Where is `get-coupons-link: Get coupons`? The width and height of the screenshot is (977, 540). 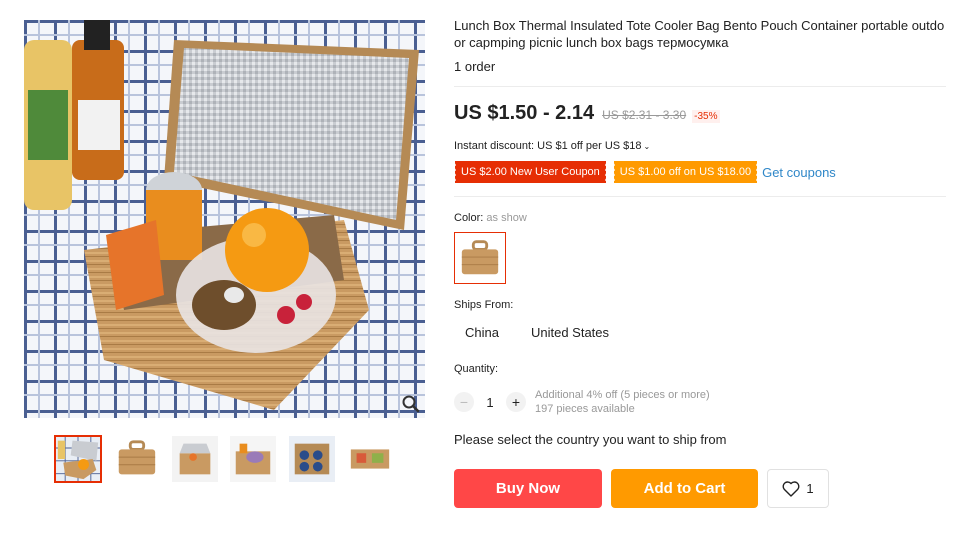 get-coupons-link: Get coupons is located at coordinates (799, 172).